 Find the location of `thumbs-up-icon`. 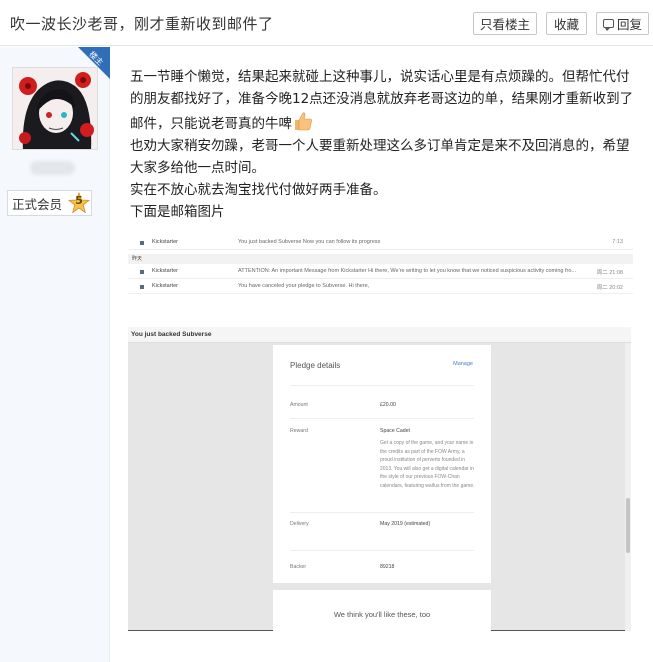

thumbs-up-icon is located at coordinates (303, 121).